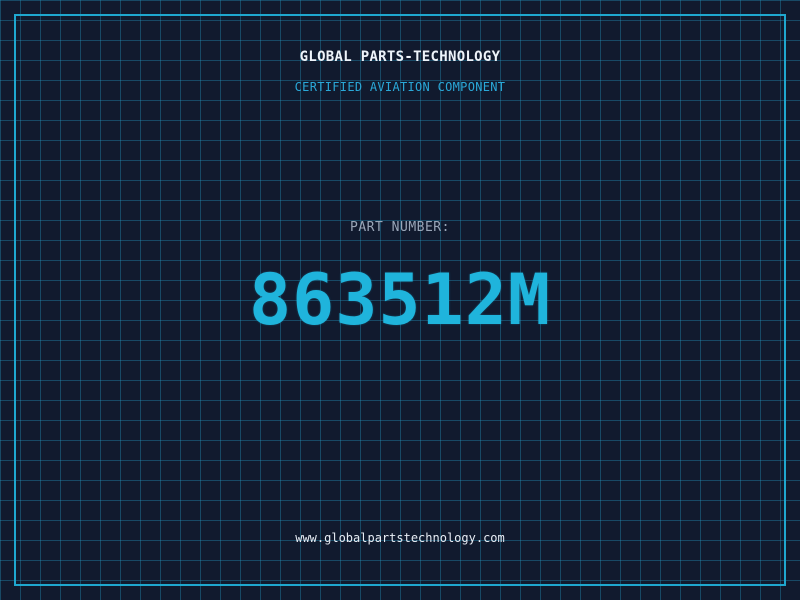 This screenshot has height=600, width=800. Describe the element at coordinates (400, 87) in the screenshot. I see `certification-subtitle: CERTIFIED AVIATION COMPONENT` at that location.